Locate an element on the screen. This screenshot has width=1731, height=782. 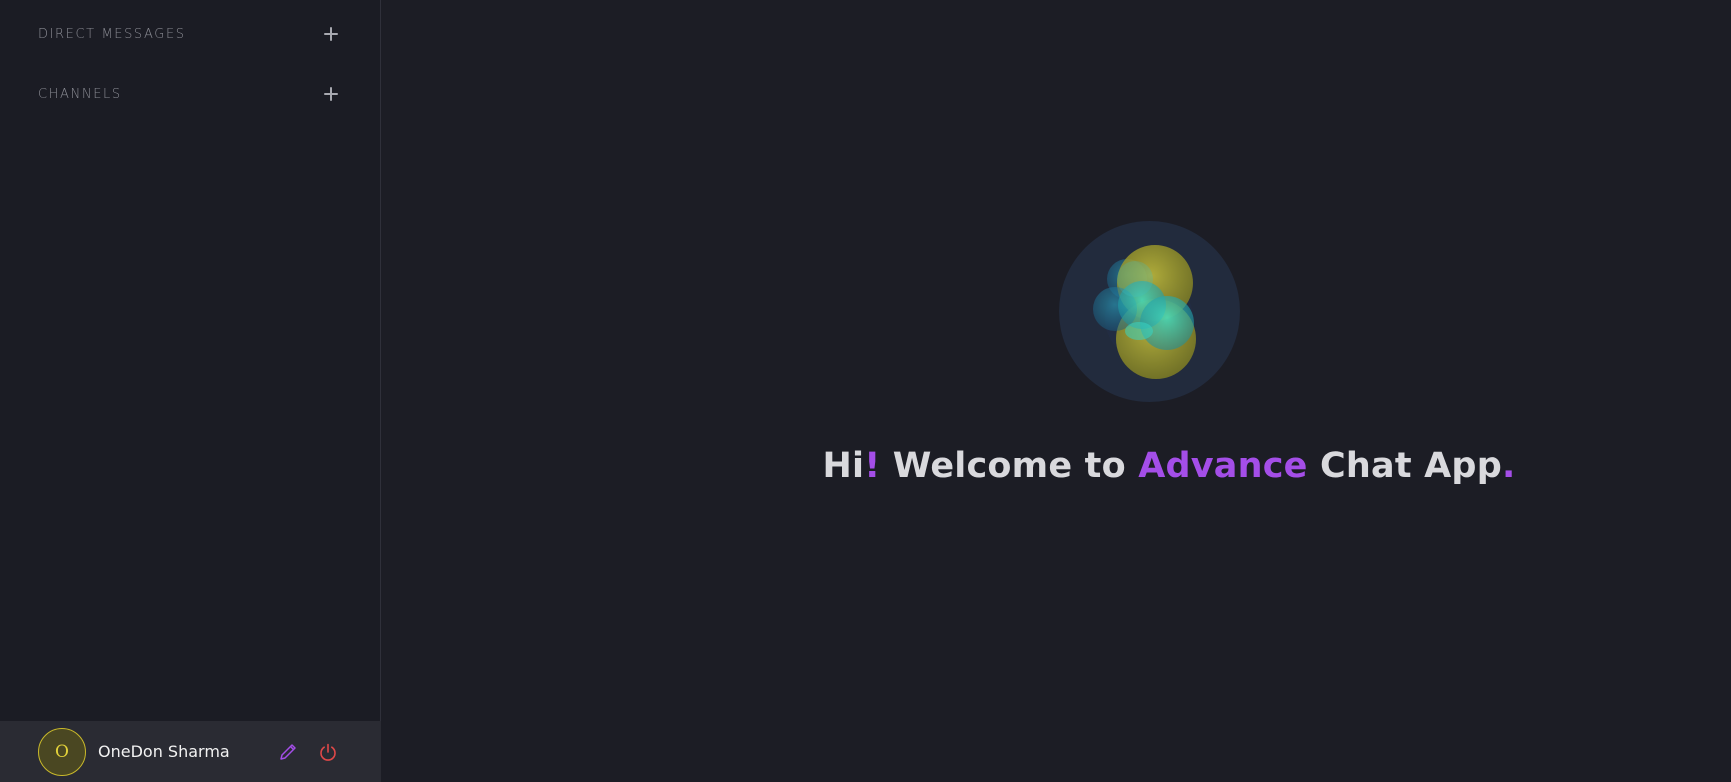
welcome-highlight: Advance is located at coordinates (1223, 466).